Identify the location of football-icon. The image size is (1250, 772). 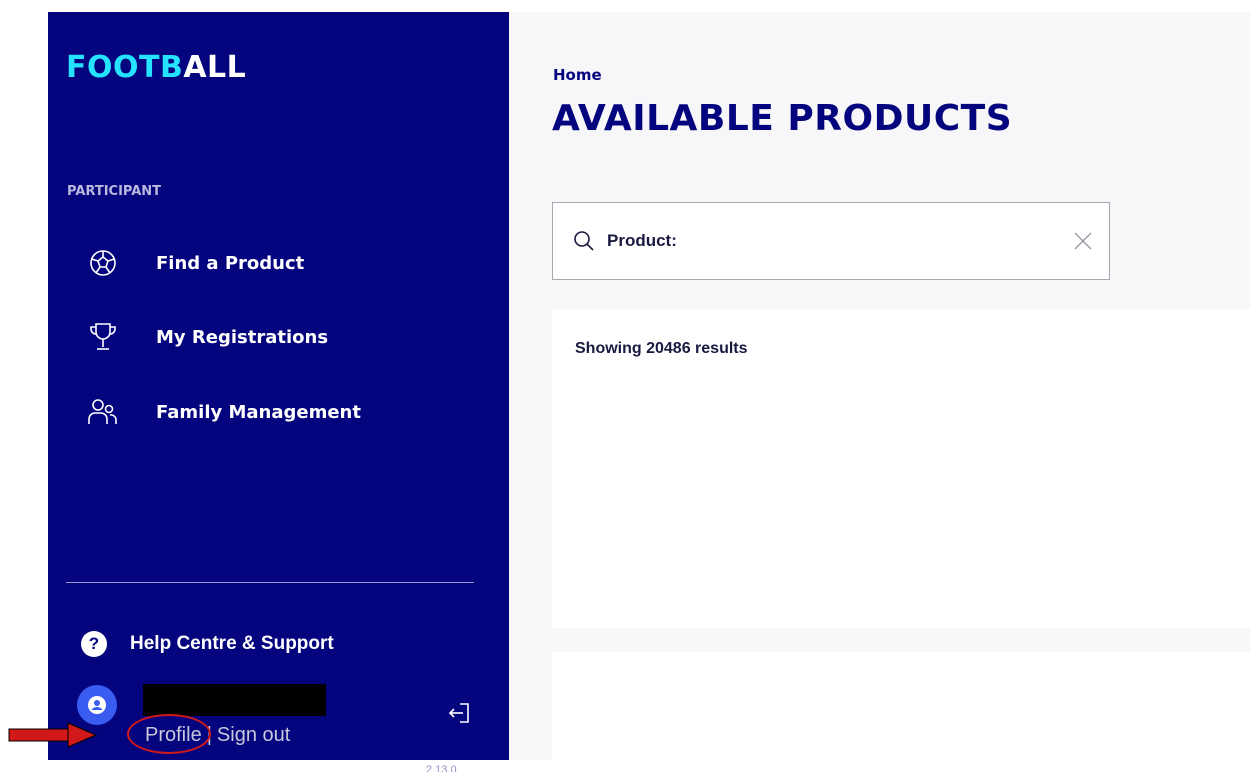
(103, 263).